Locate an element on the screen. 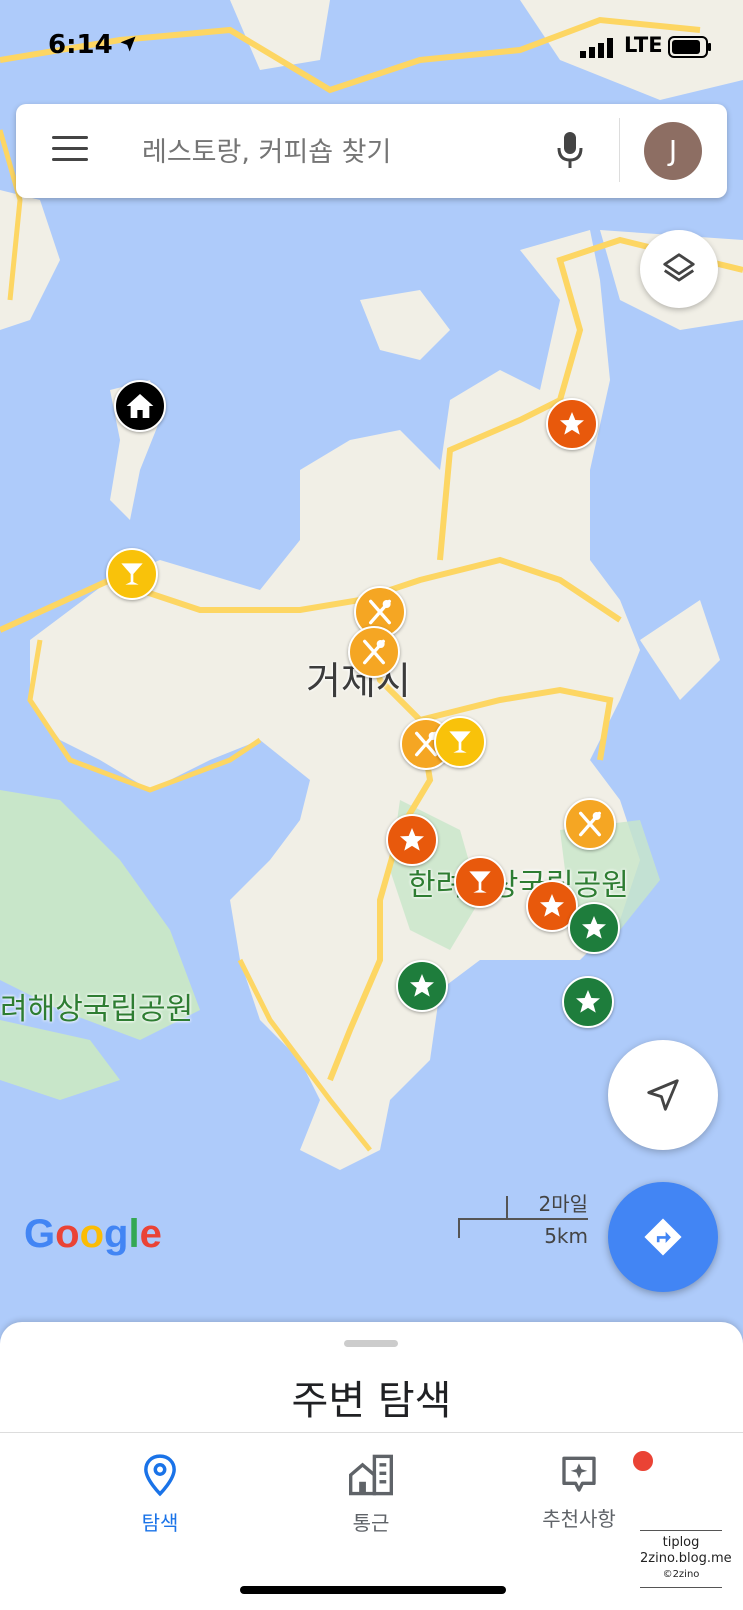  park-label: 려해상국립공원 is located at coordinates (97, 1009).